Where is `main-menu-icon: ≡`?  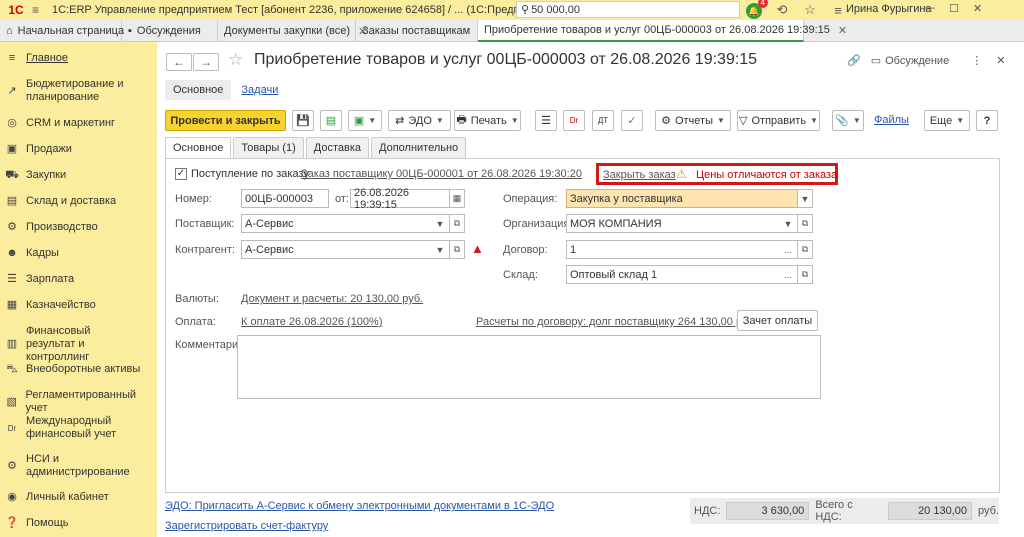
main-menu-icon: ≡ is located at coordinates (39, 10).